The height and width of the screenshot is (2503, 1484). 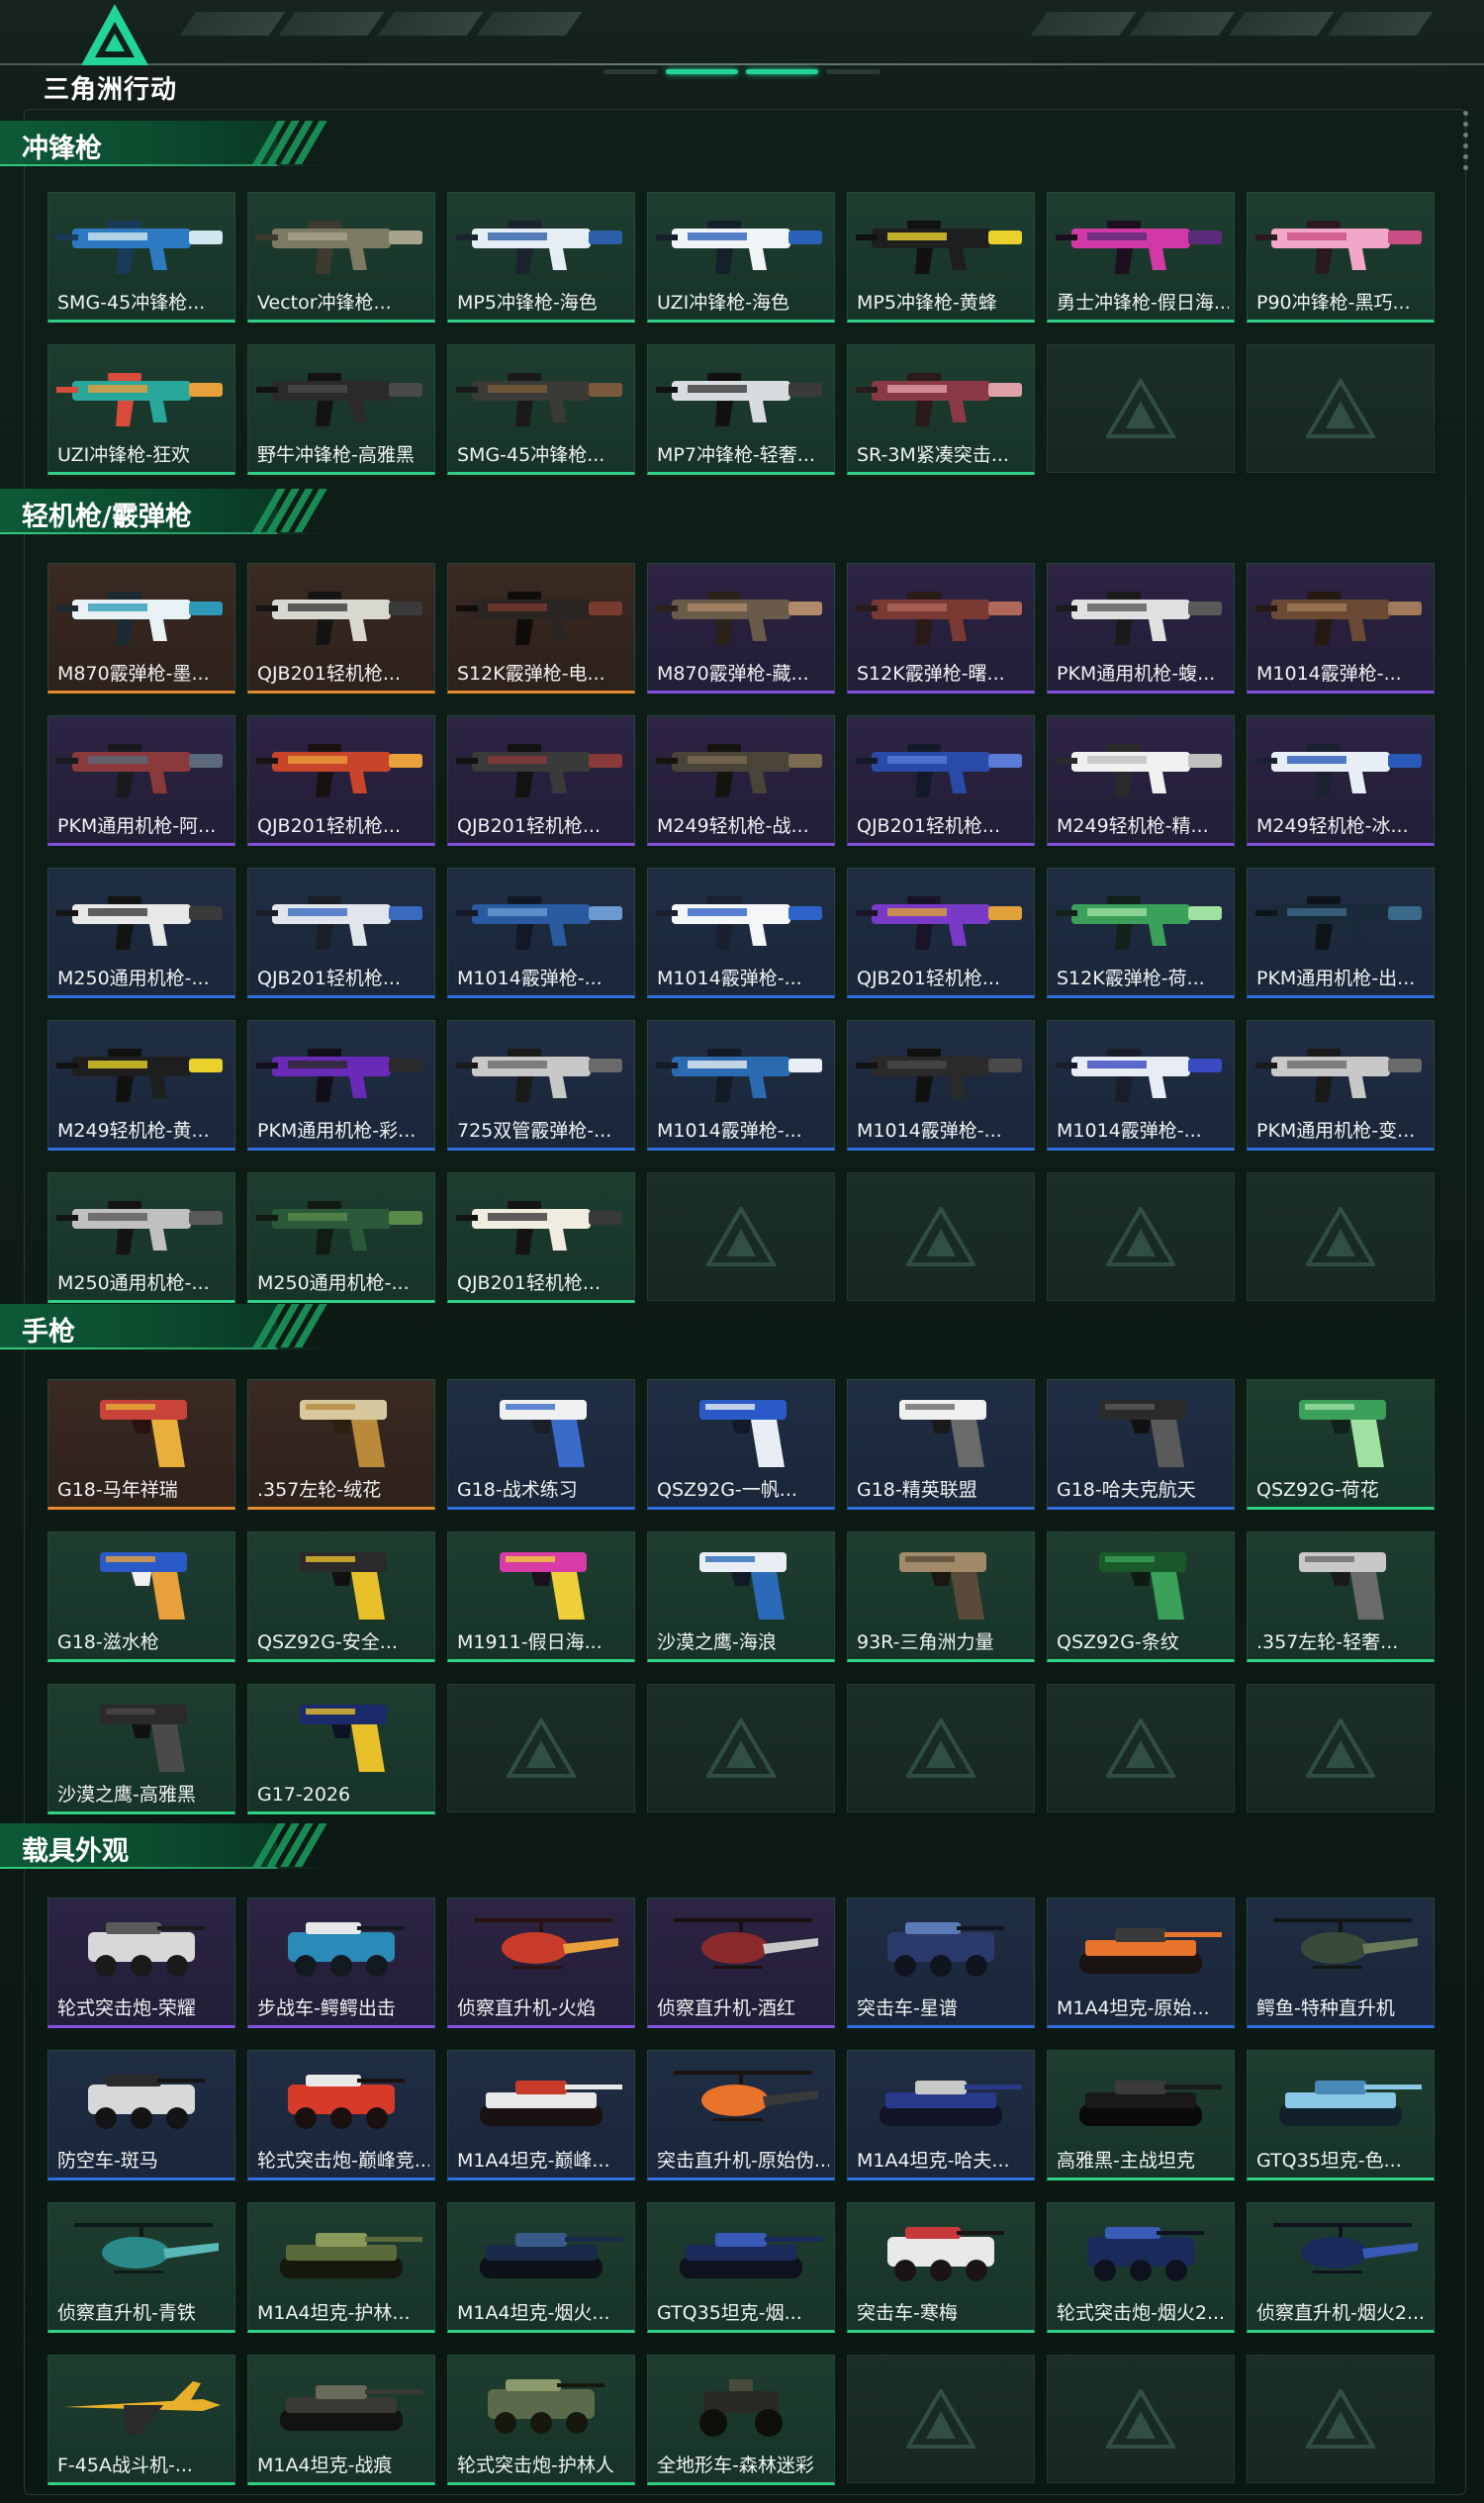 I want to click on skin-name: 突击车-寒梅, so click(x=907, y=2313).